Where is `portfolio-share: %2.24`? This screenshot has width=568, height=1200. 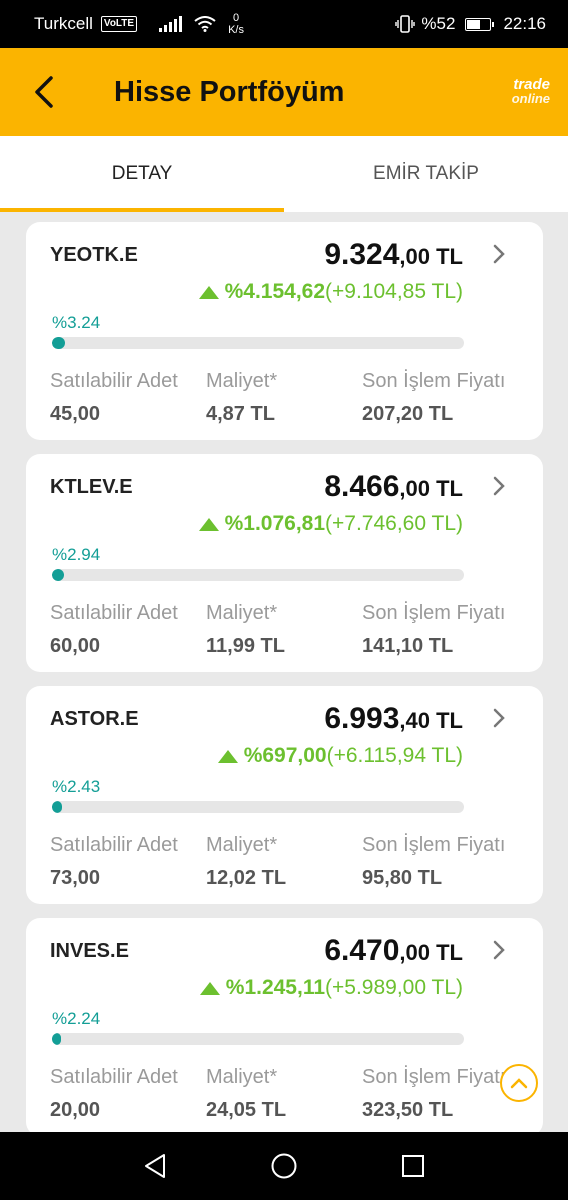
portfolio-share: %2.24 is located at coordinates (76, 1018).